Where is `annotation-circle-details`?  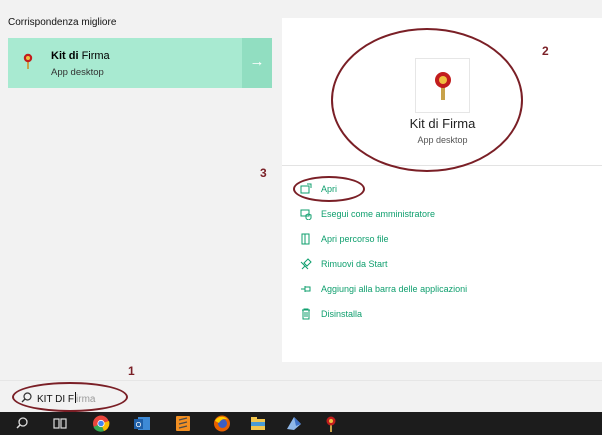
annotation-circle-details is located at coordinates (427, 100).